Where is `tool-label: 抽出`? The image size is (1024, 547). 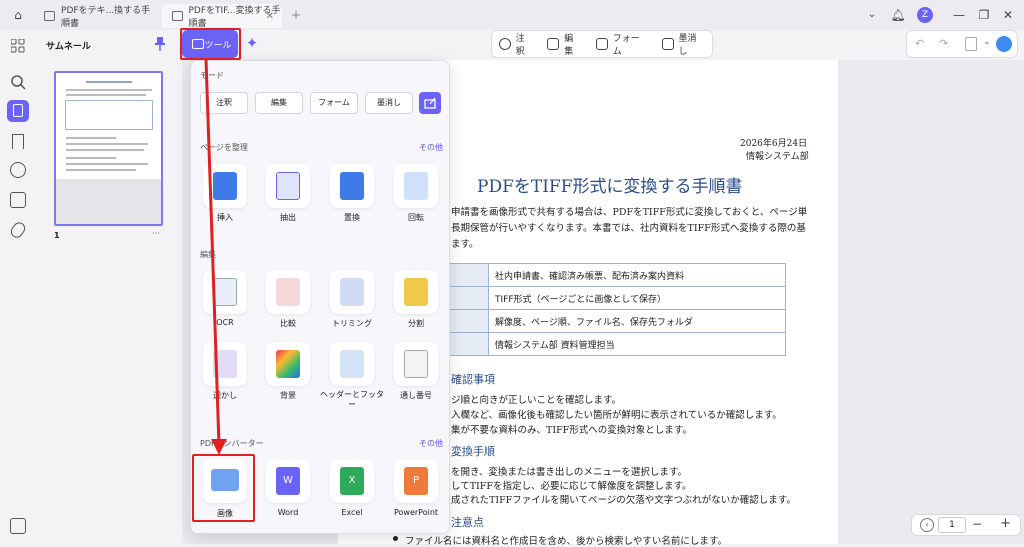
tool-label: 抽出 is located at coordinates (288, 217).